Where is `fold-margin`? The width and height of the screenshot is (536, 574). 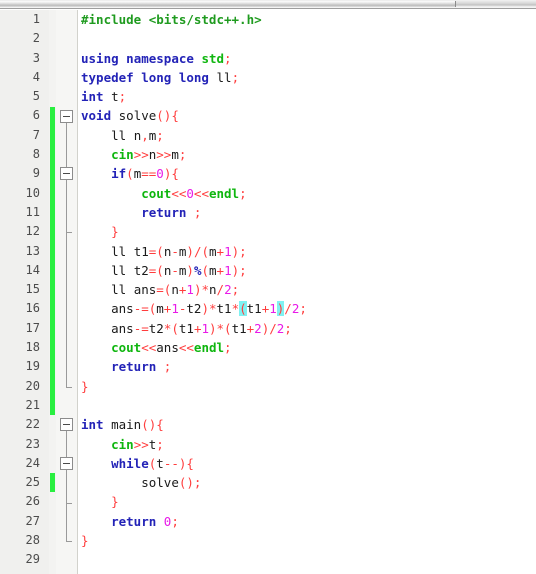
fold-margin is located at coordinates (67, 292).